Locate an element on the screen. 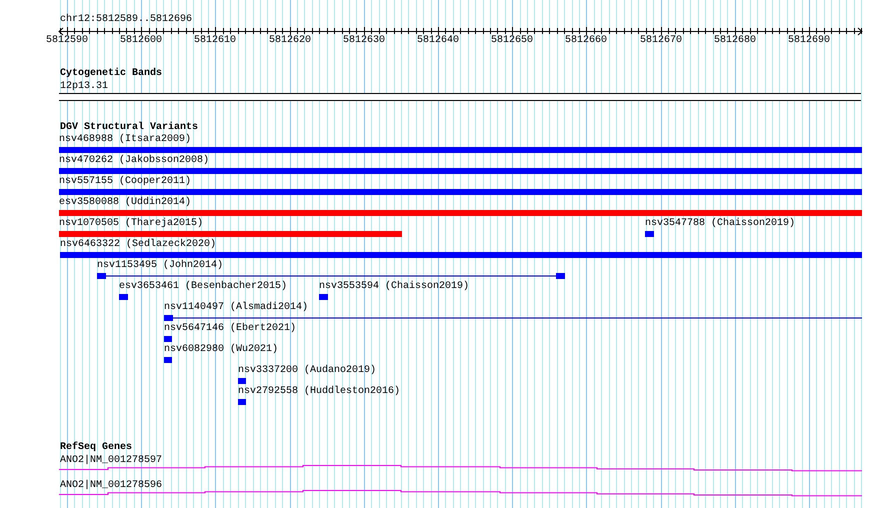 This screenshot has height=508, width=890. variant-label: nsv2792558 (Huddleston2016) is located at coordinates (319, 391).